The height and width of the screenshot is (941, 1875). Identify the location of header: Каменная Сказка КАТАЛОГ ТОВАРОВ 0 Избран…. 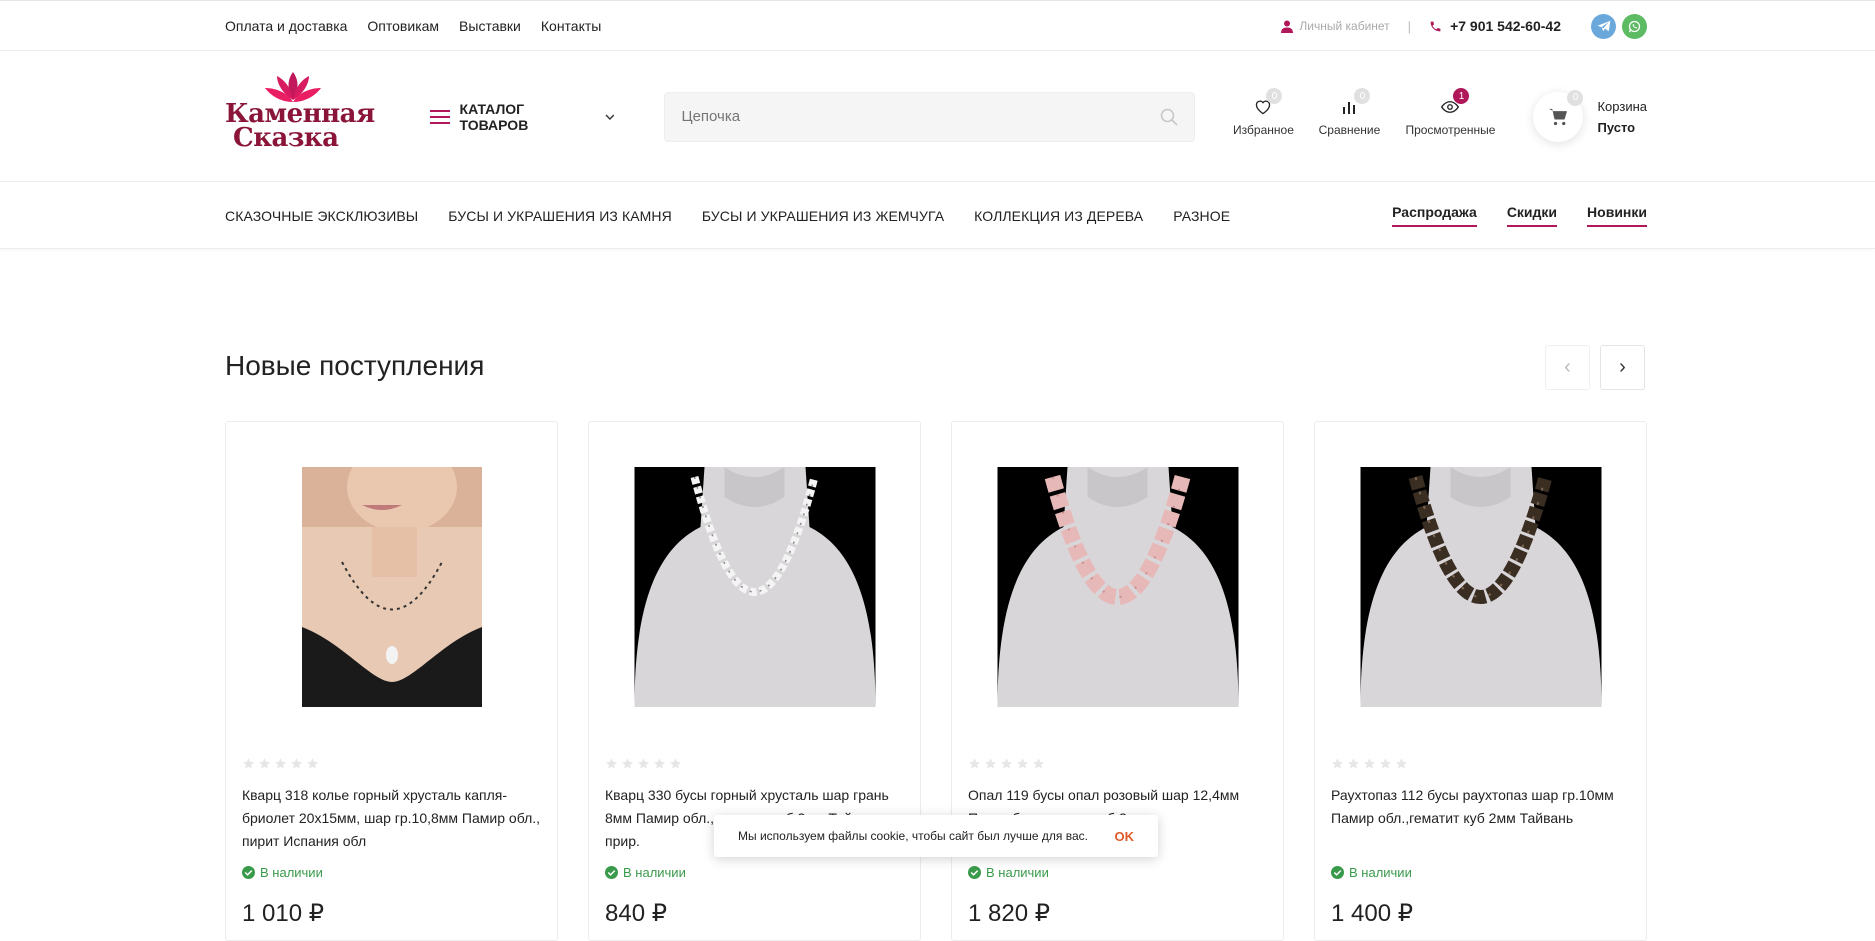
(937, 116).